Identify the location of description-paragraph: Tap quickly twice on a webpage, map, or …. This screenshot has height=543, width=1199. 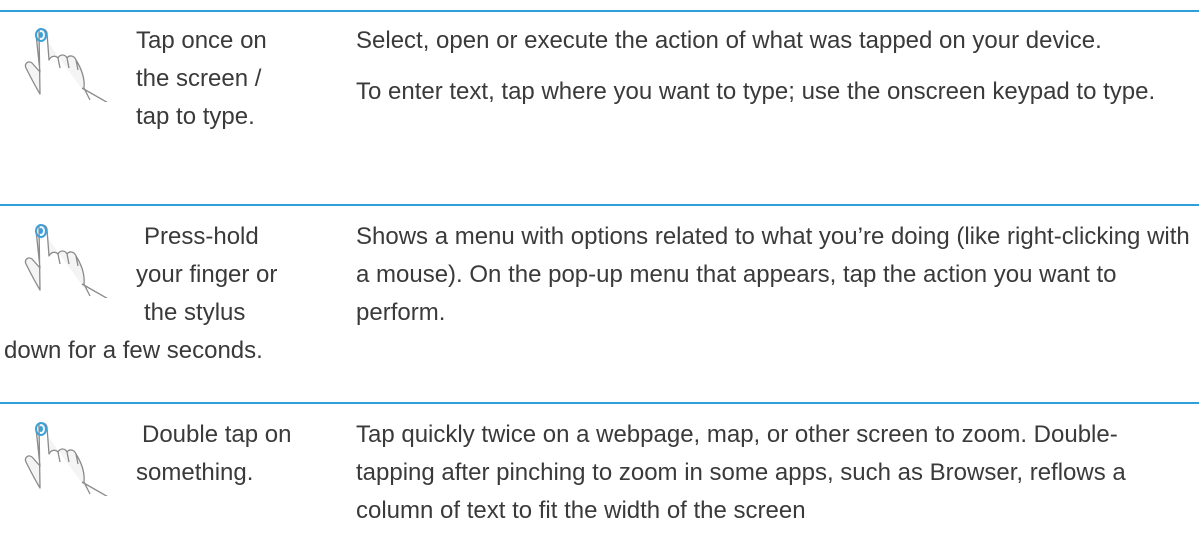
(741, 472).